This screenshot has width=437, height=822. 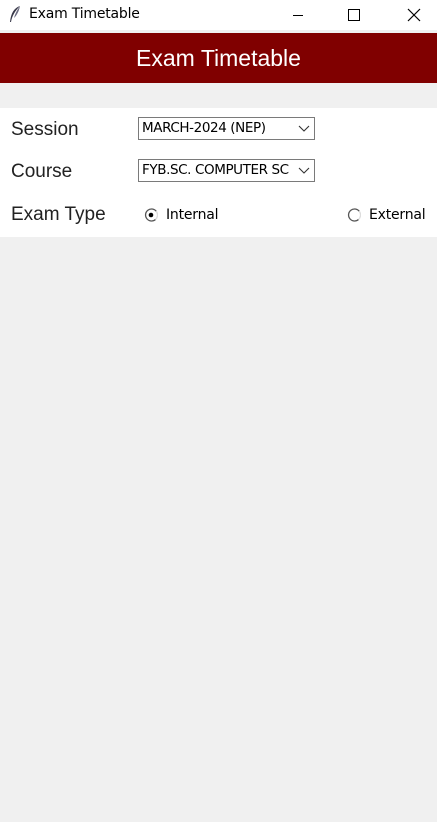 I want to click on exam-type-label: Exam Type, so click(x=58, y=214).